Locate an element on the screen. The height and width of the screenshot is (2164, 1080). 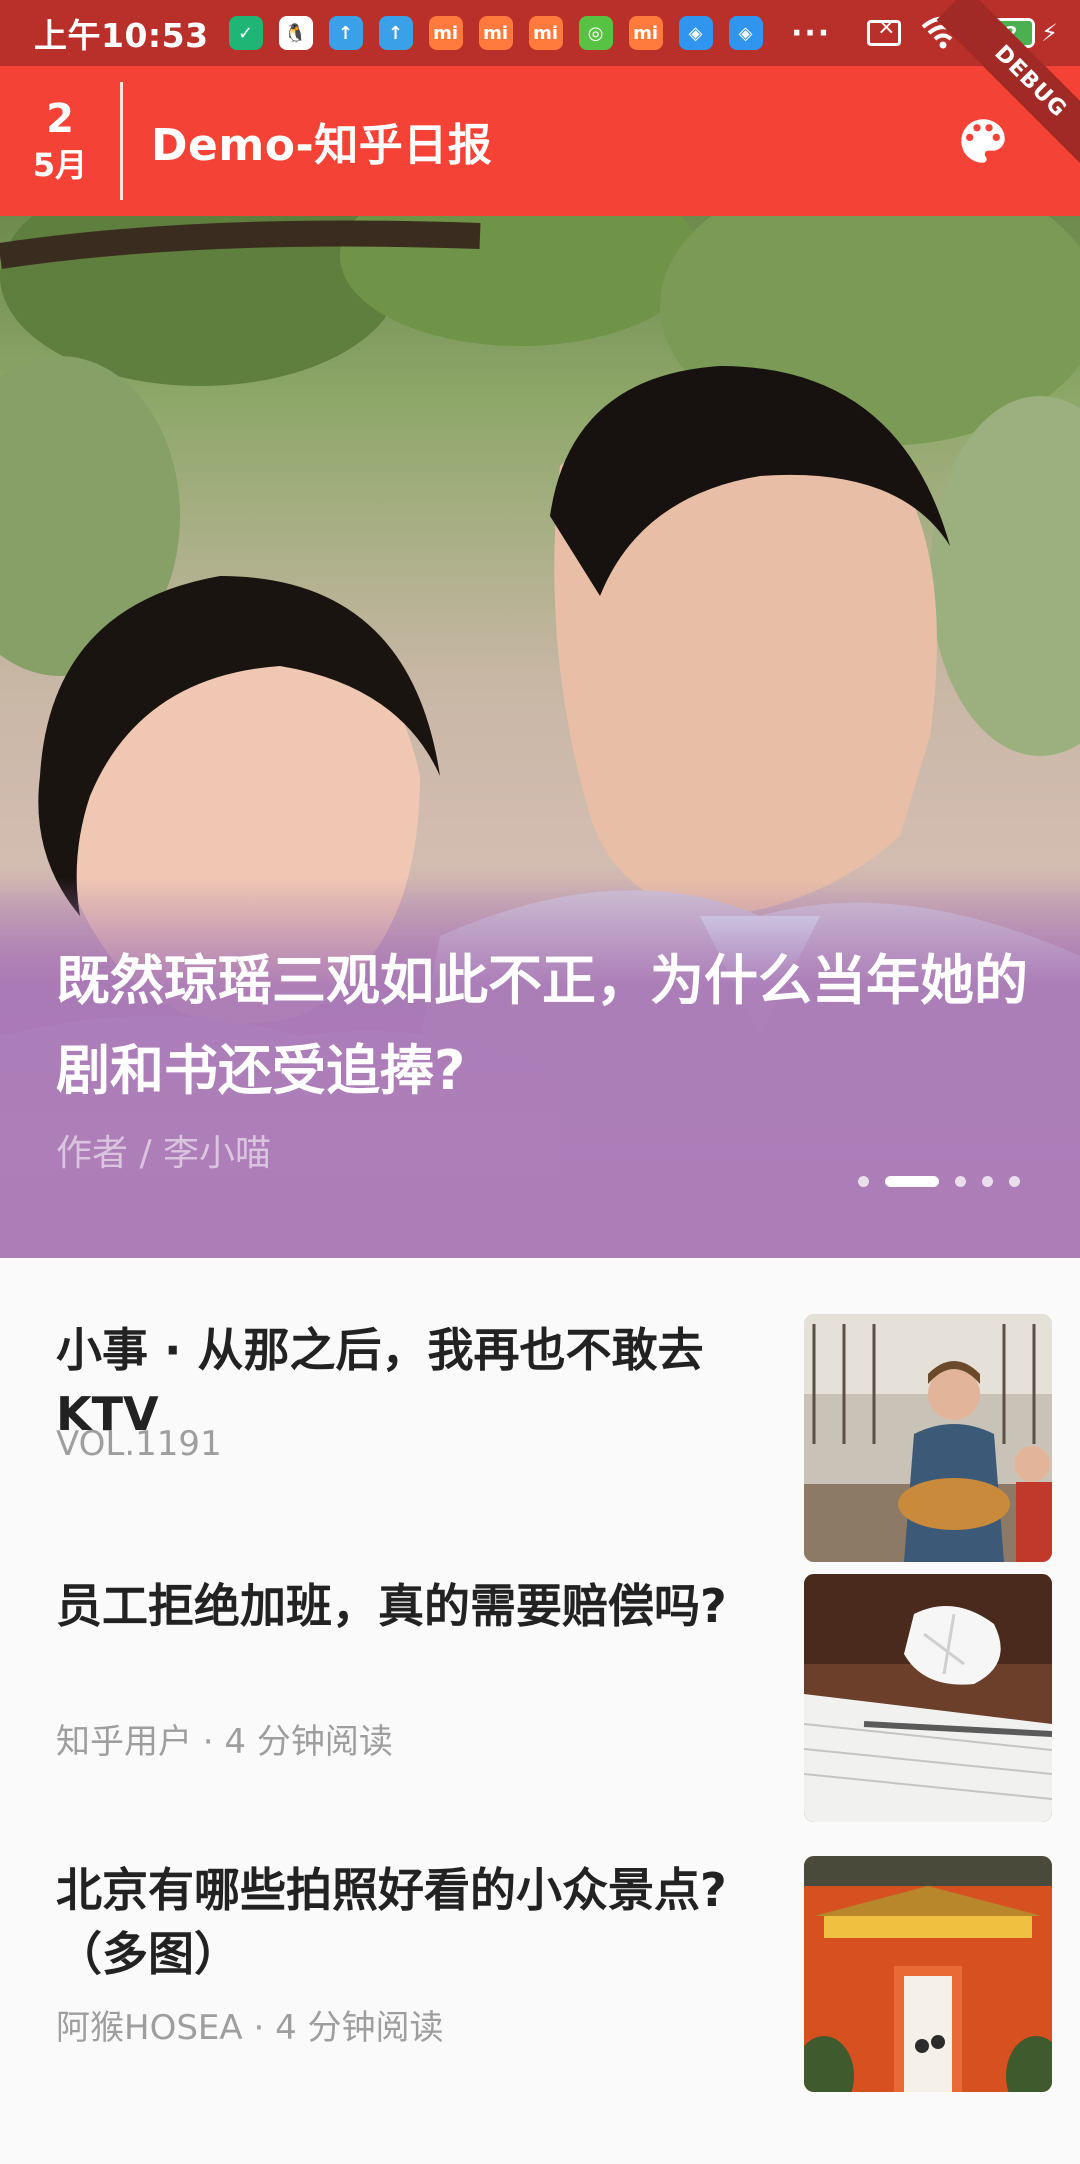
palette-icon is located at coordinates (983, 141).